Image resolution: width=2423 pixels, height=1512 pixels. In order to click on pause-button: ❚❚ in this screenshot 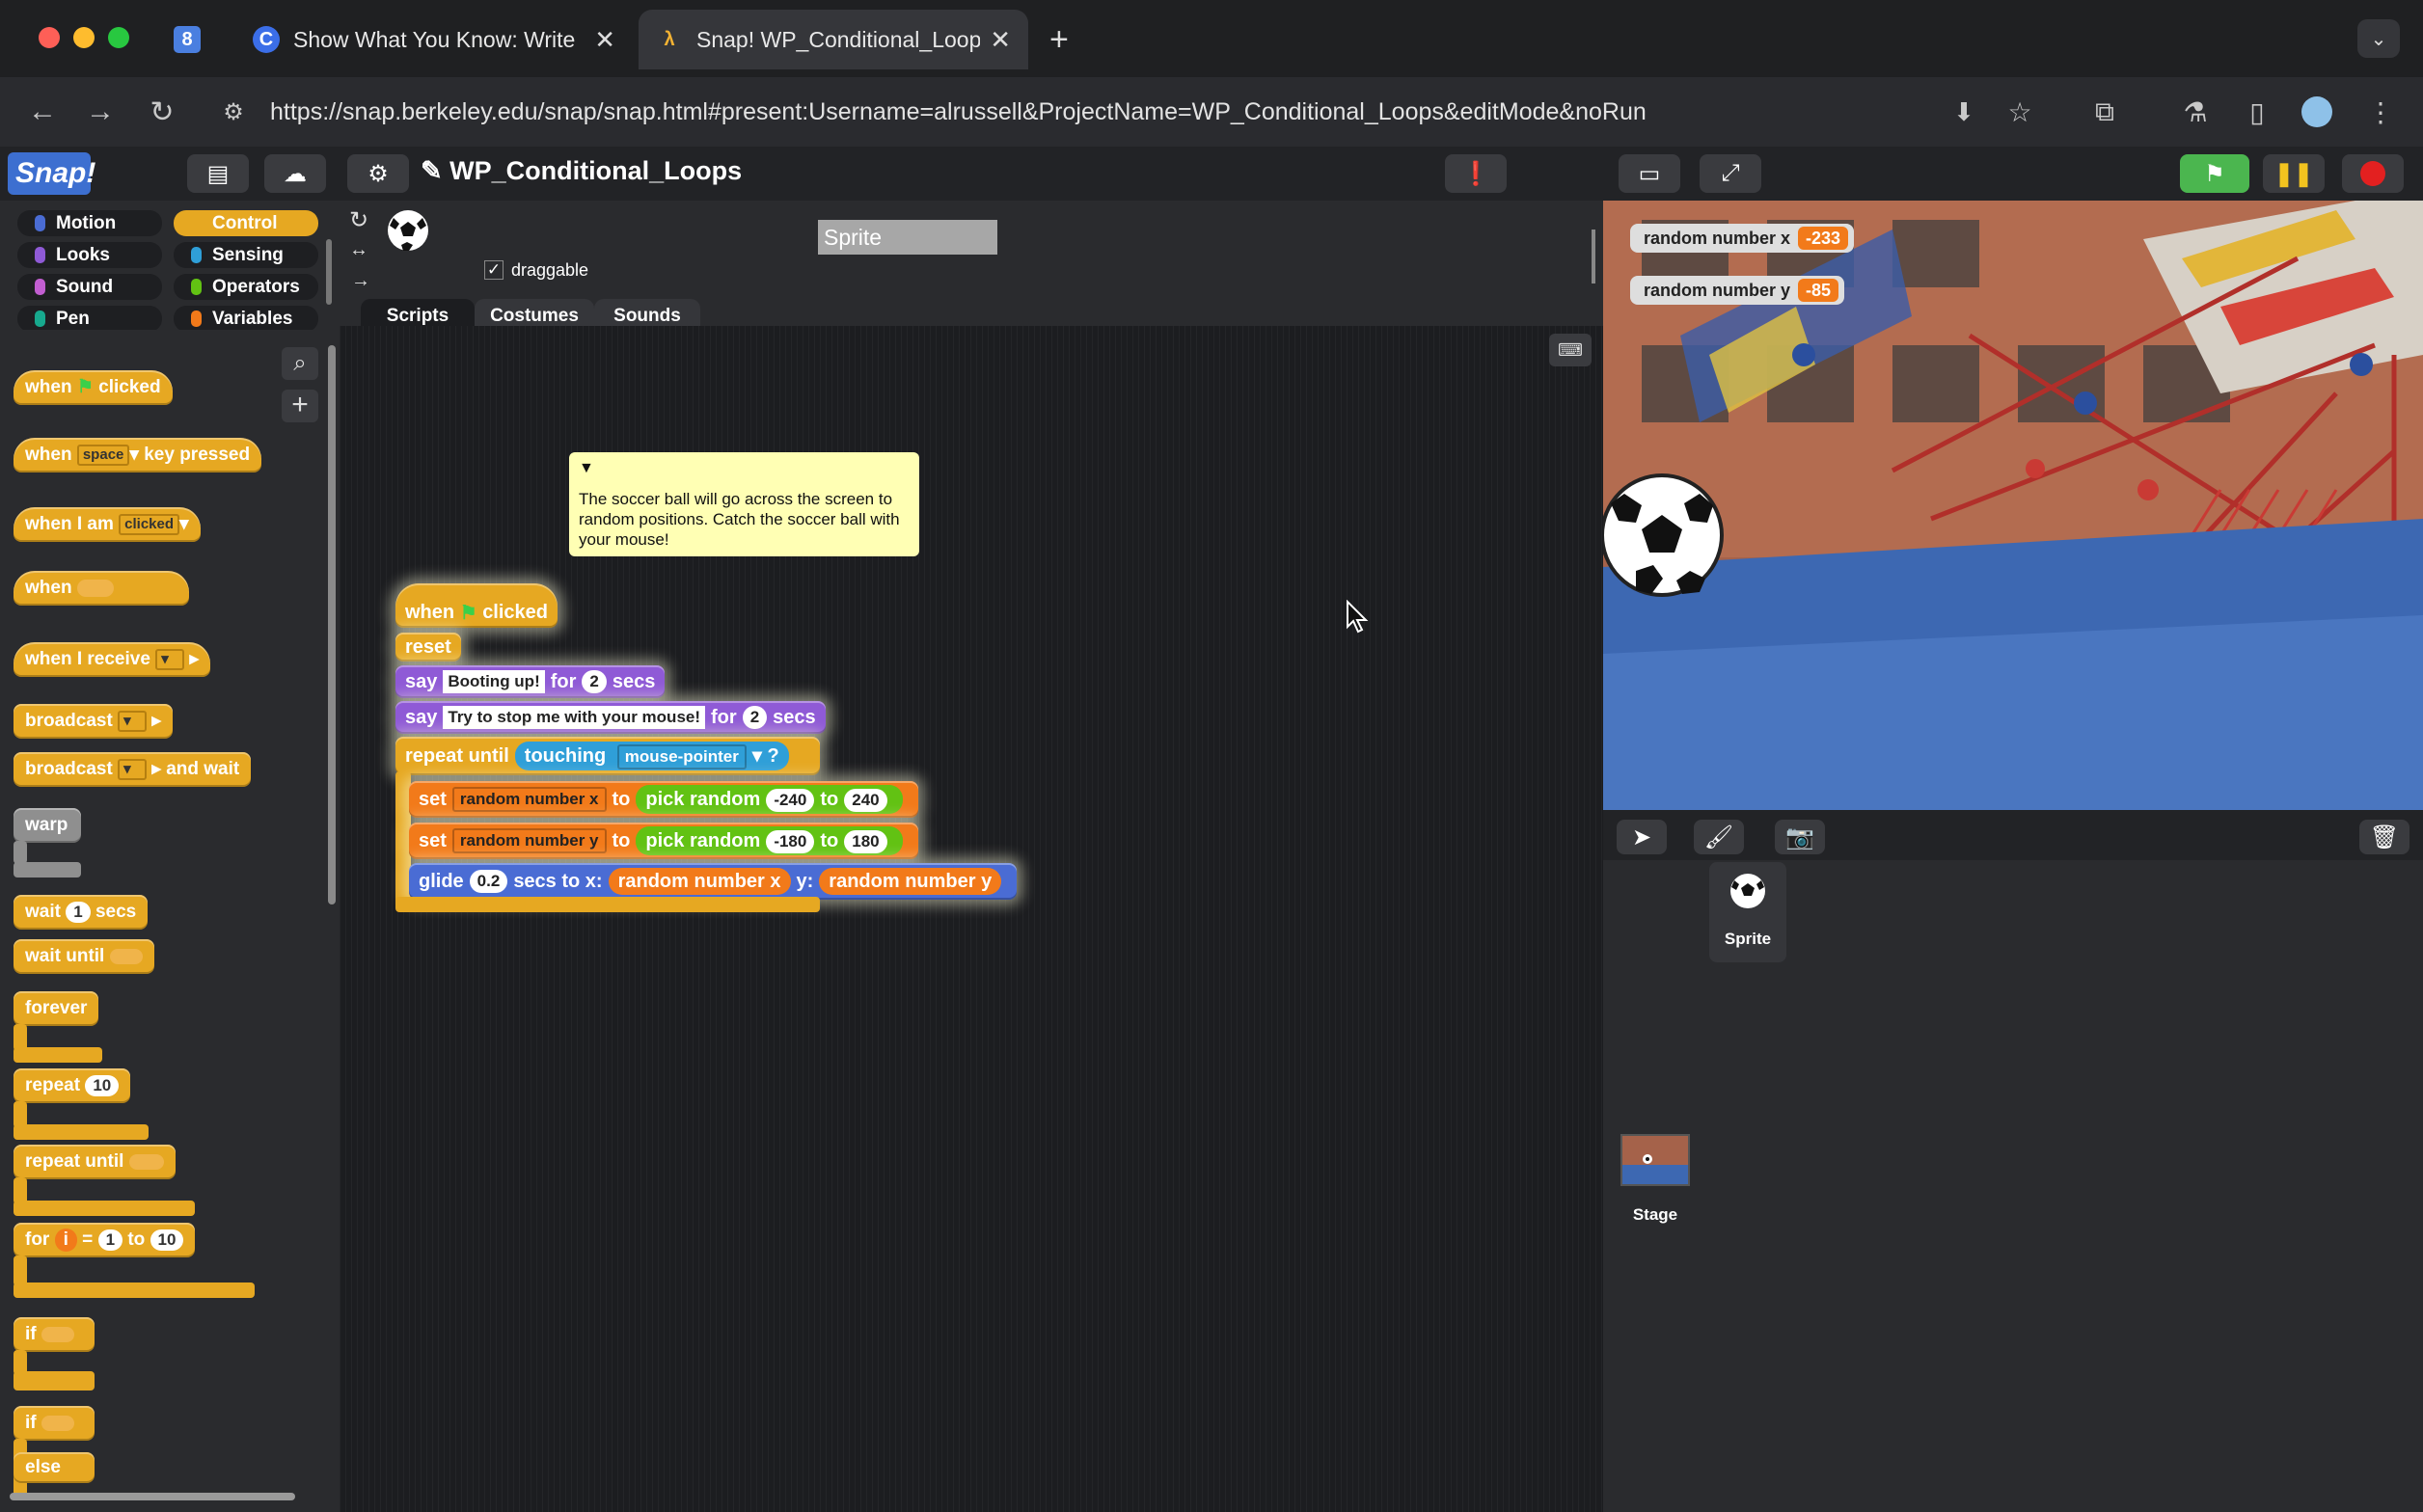, I will do `click(2294, 173)`.